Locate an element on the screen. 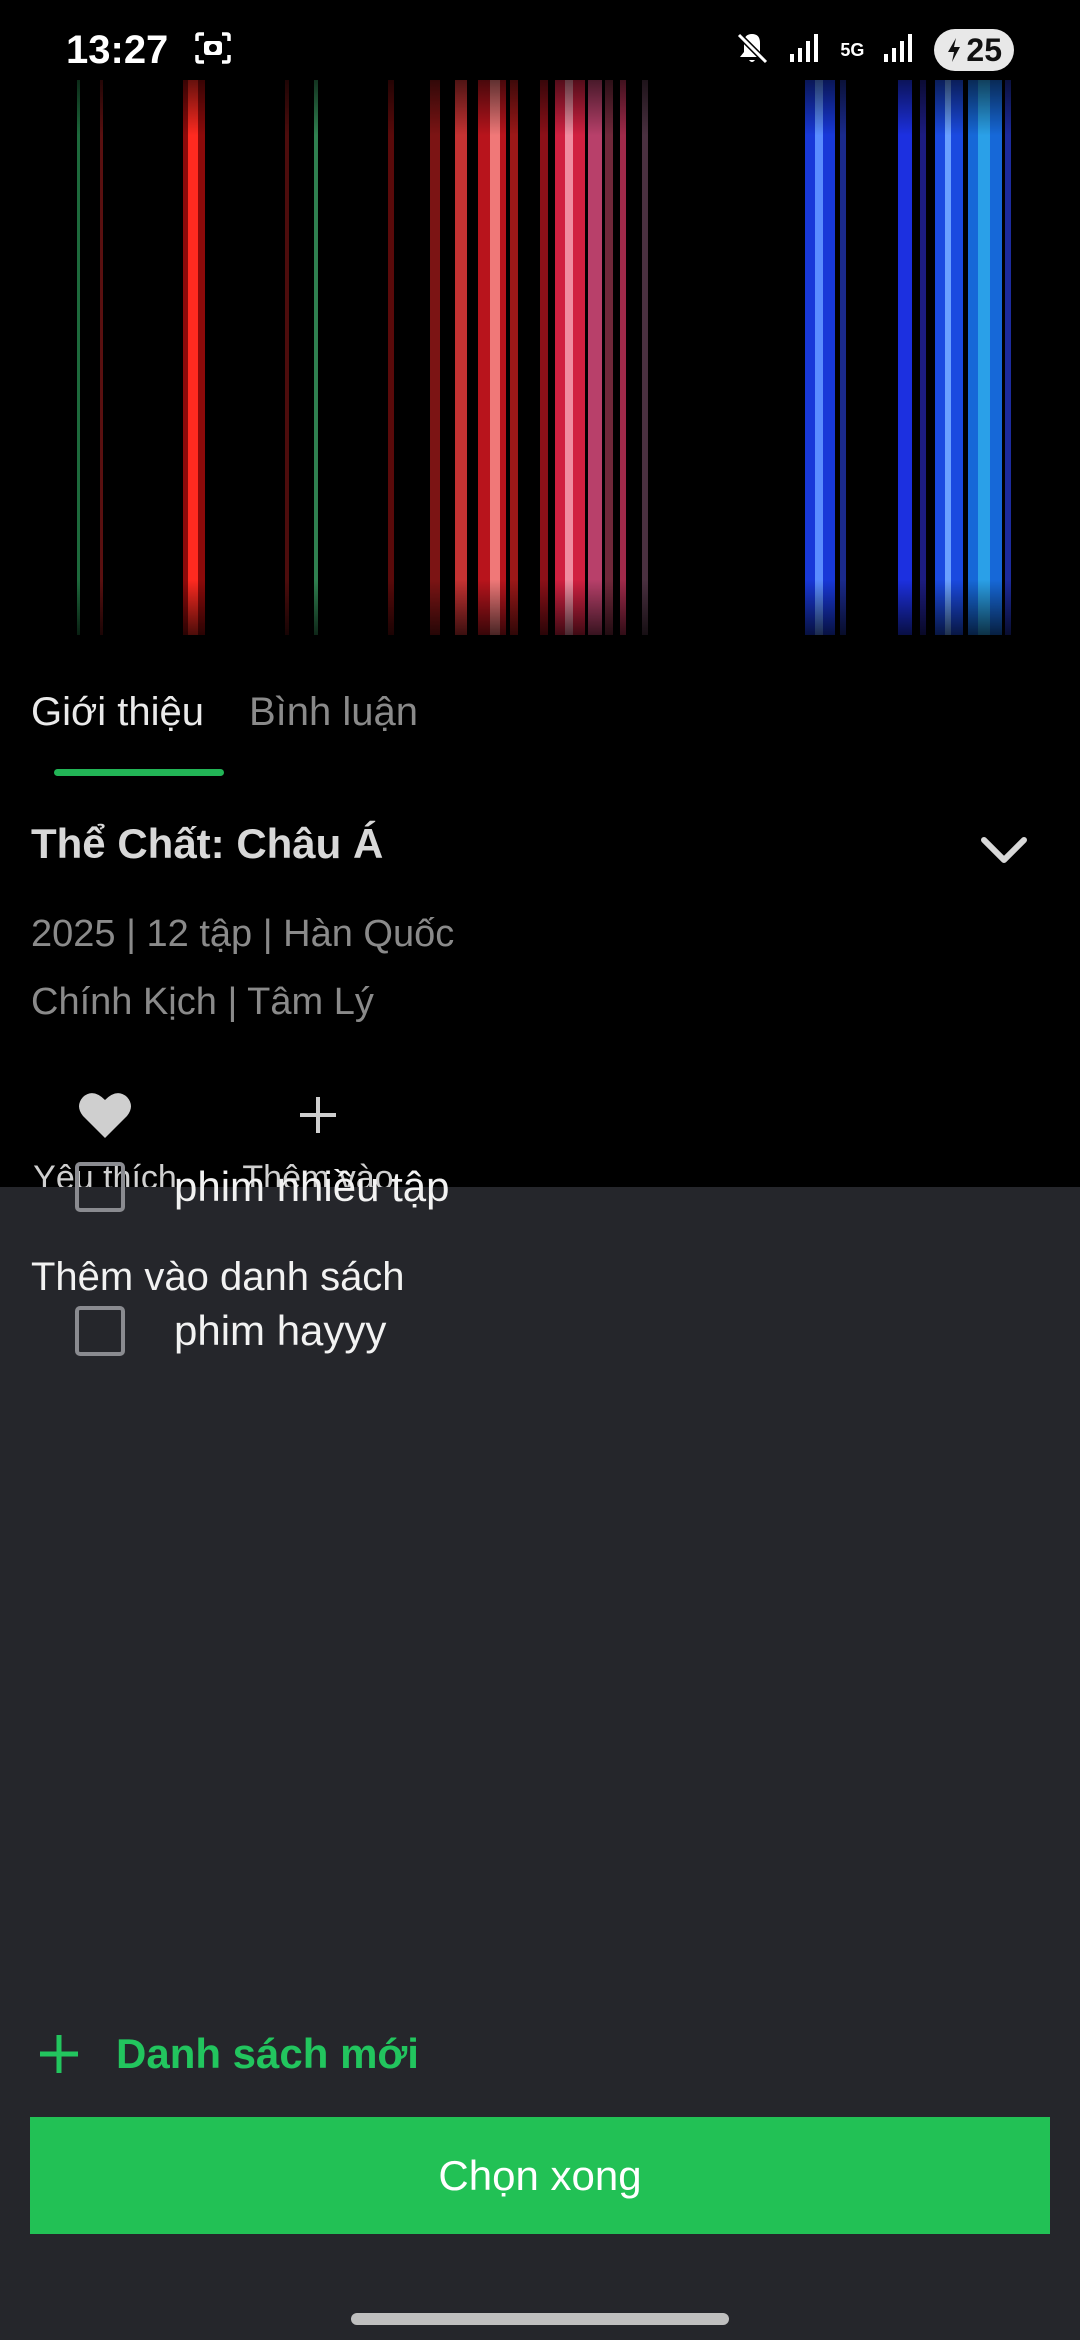  signal-icon is located at coordinates (805, 50).